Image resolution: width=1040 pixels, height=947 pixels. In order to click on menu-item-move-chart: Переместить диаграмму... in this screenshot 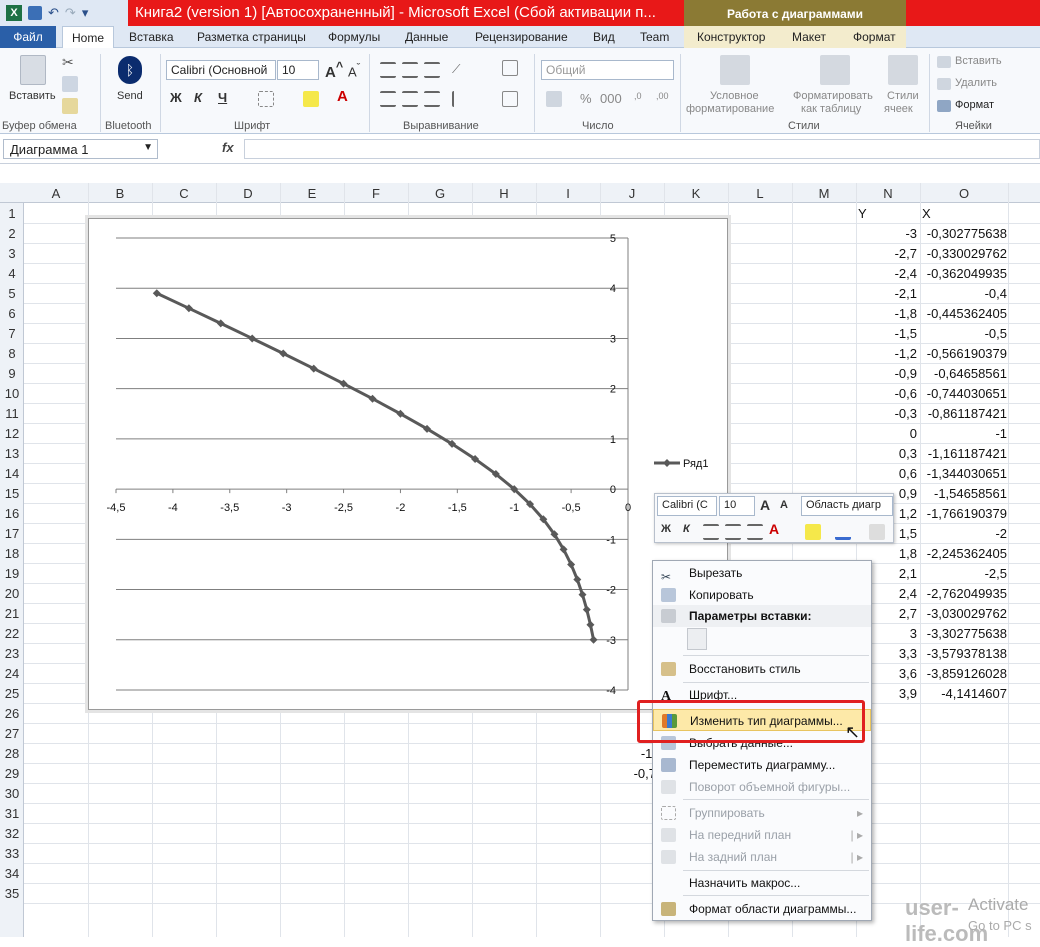, I will do `click(762, 765)`.